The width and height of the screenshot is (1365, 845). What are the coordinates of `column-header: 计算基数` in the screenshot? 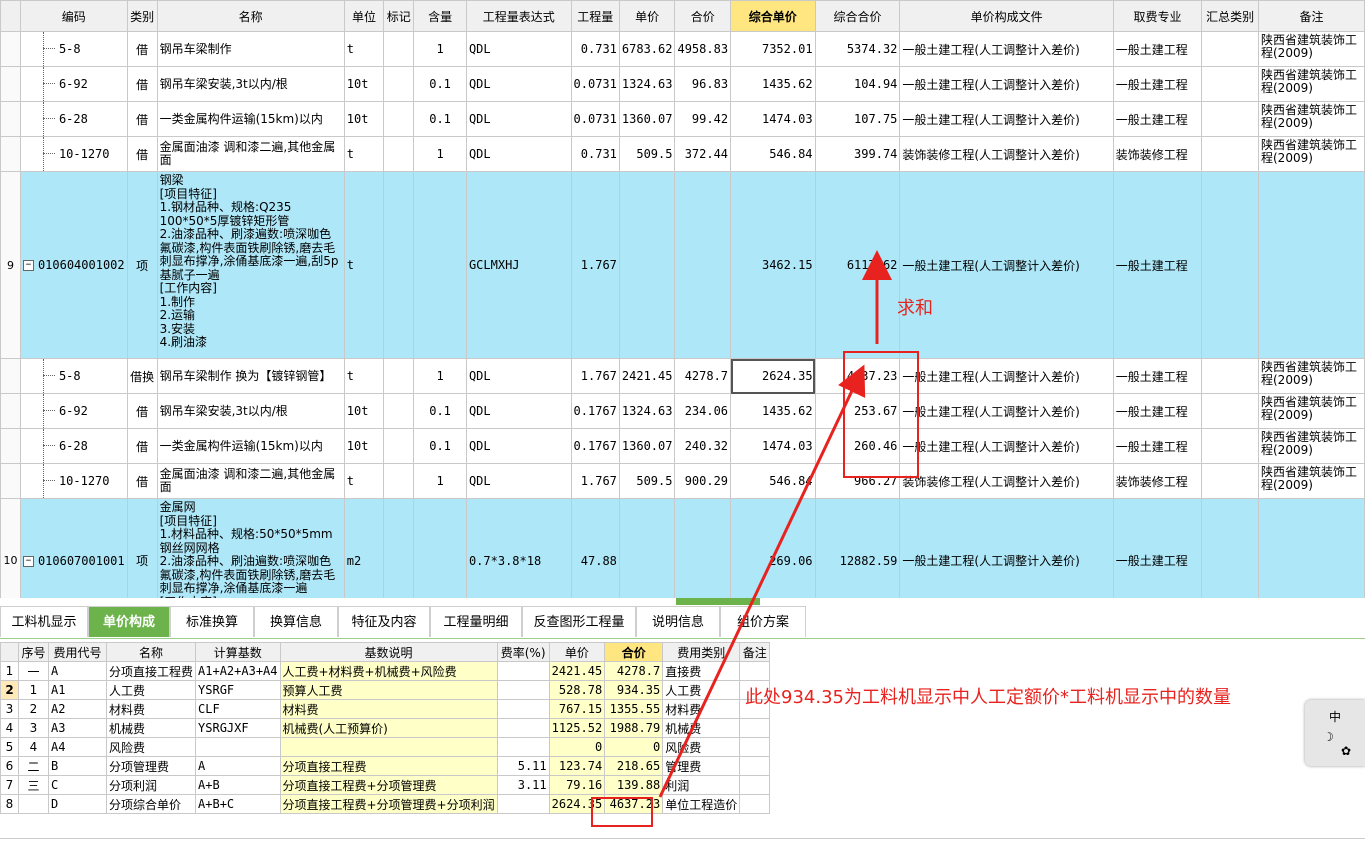 It's located at (238, 652).